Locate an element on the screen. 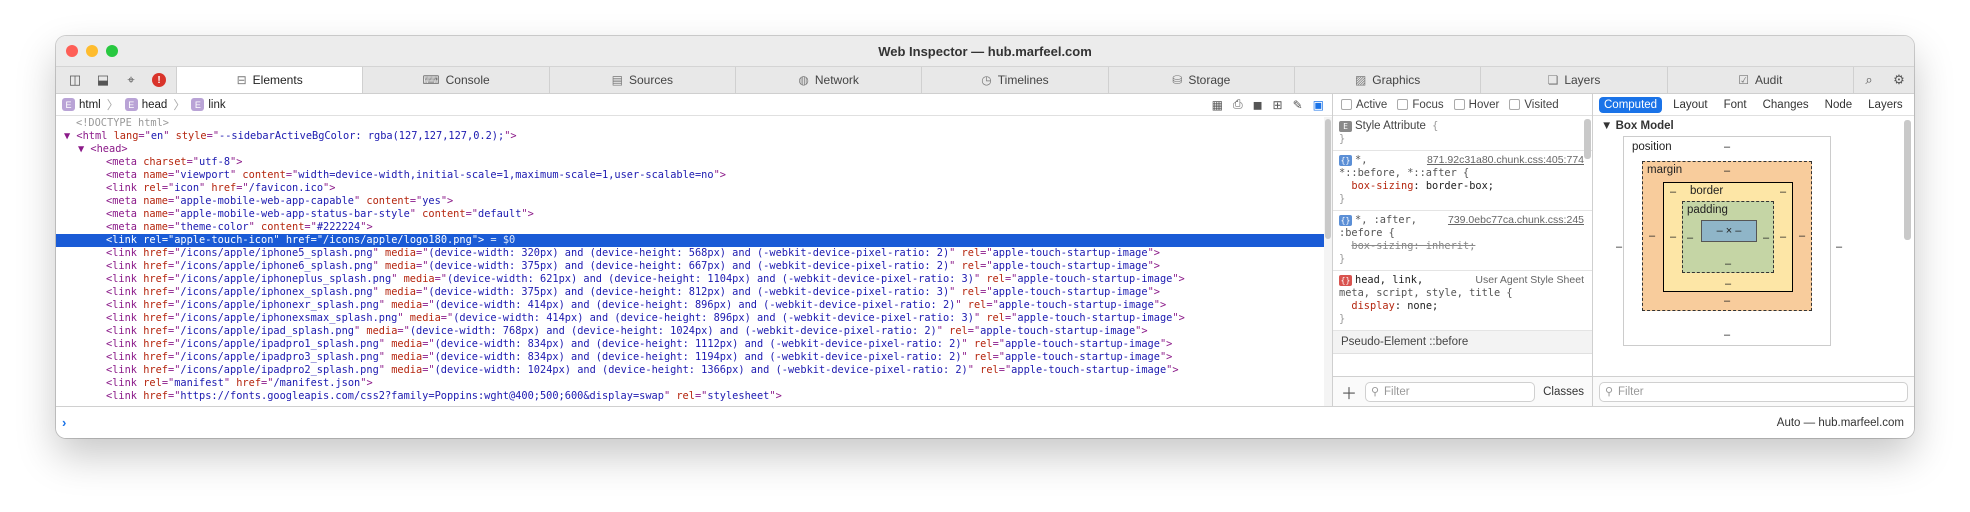 The width and height of the screenshot is (1970, 512). doctype-node: <!DOCTYPE html> is located at coordinates (691, 123).